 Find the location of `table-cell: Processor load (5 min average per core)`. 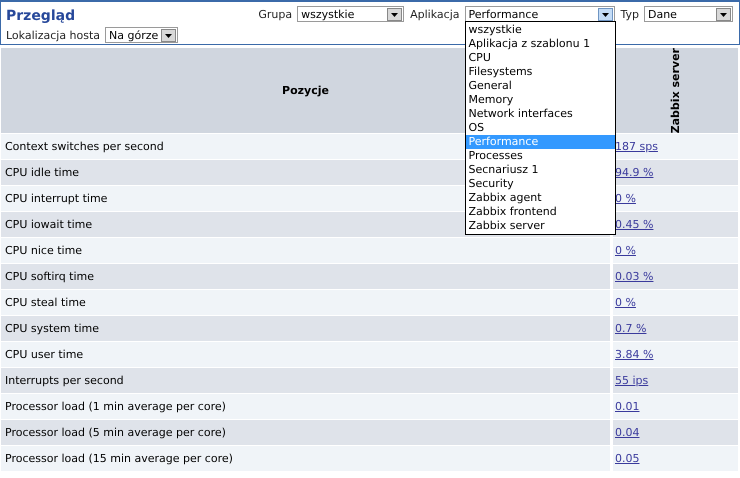

table-cell: Processor load (5 min average per core) is located at coordinates (305, 432).